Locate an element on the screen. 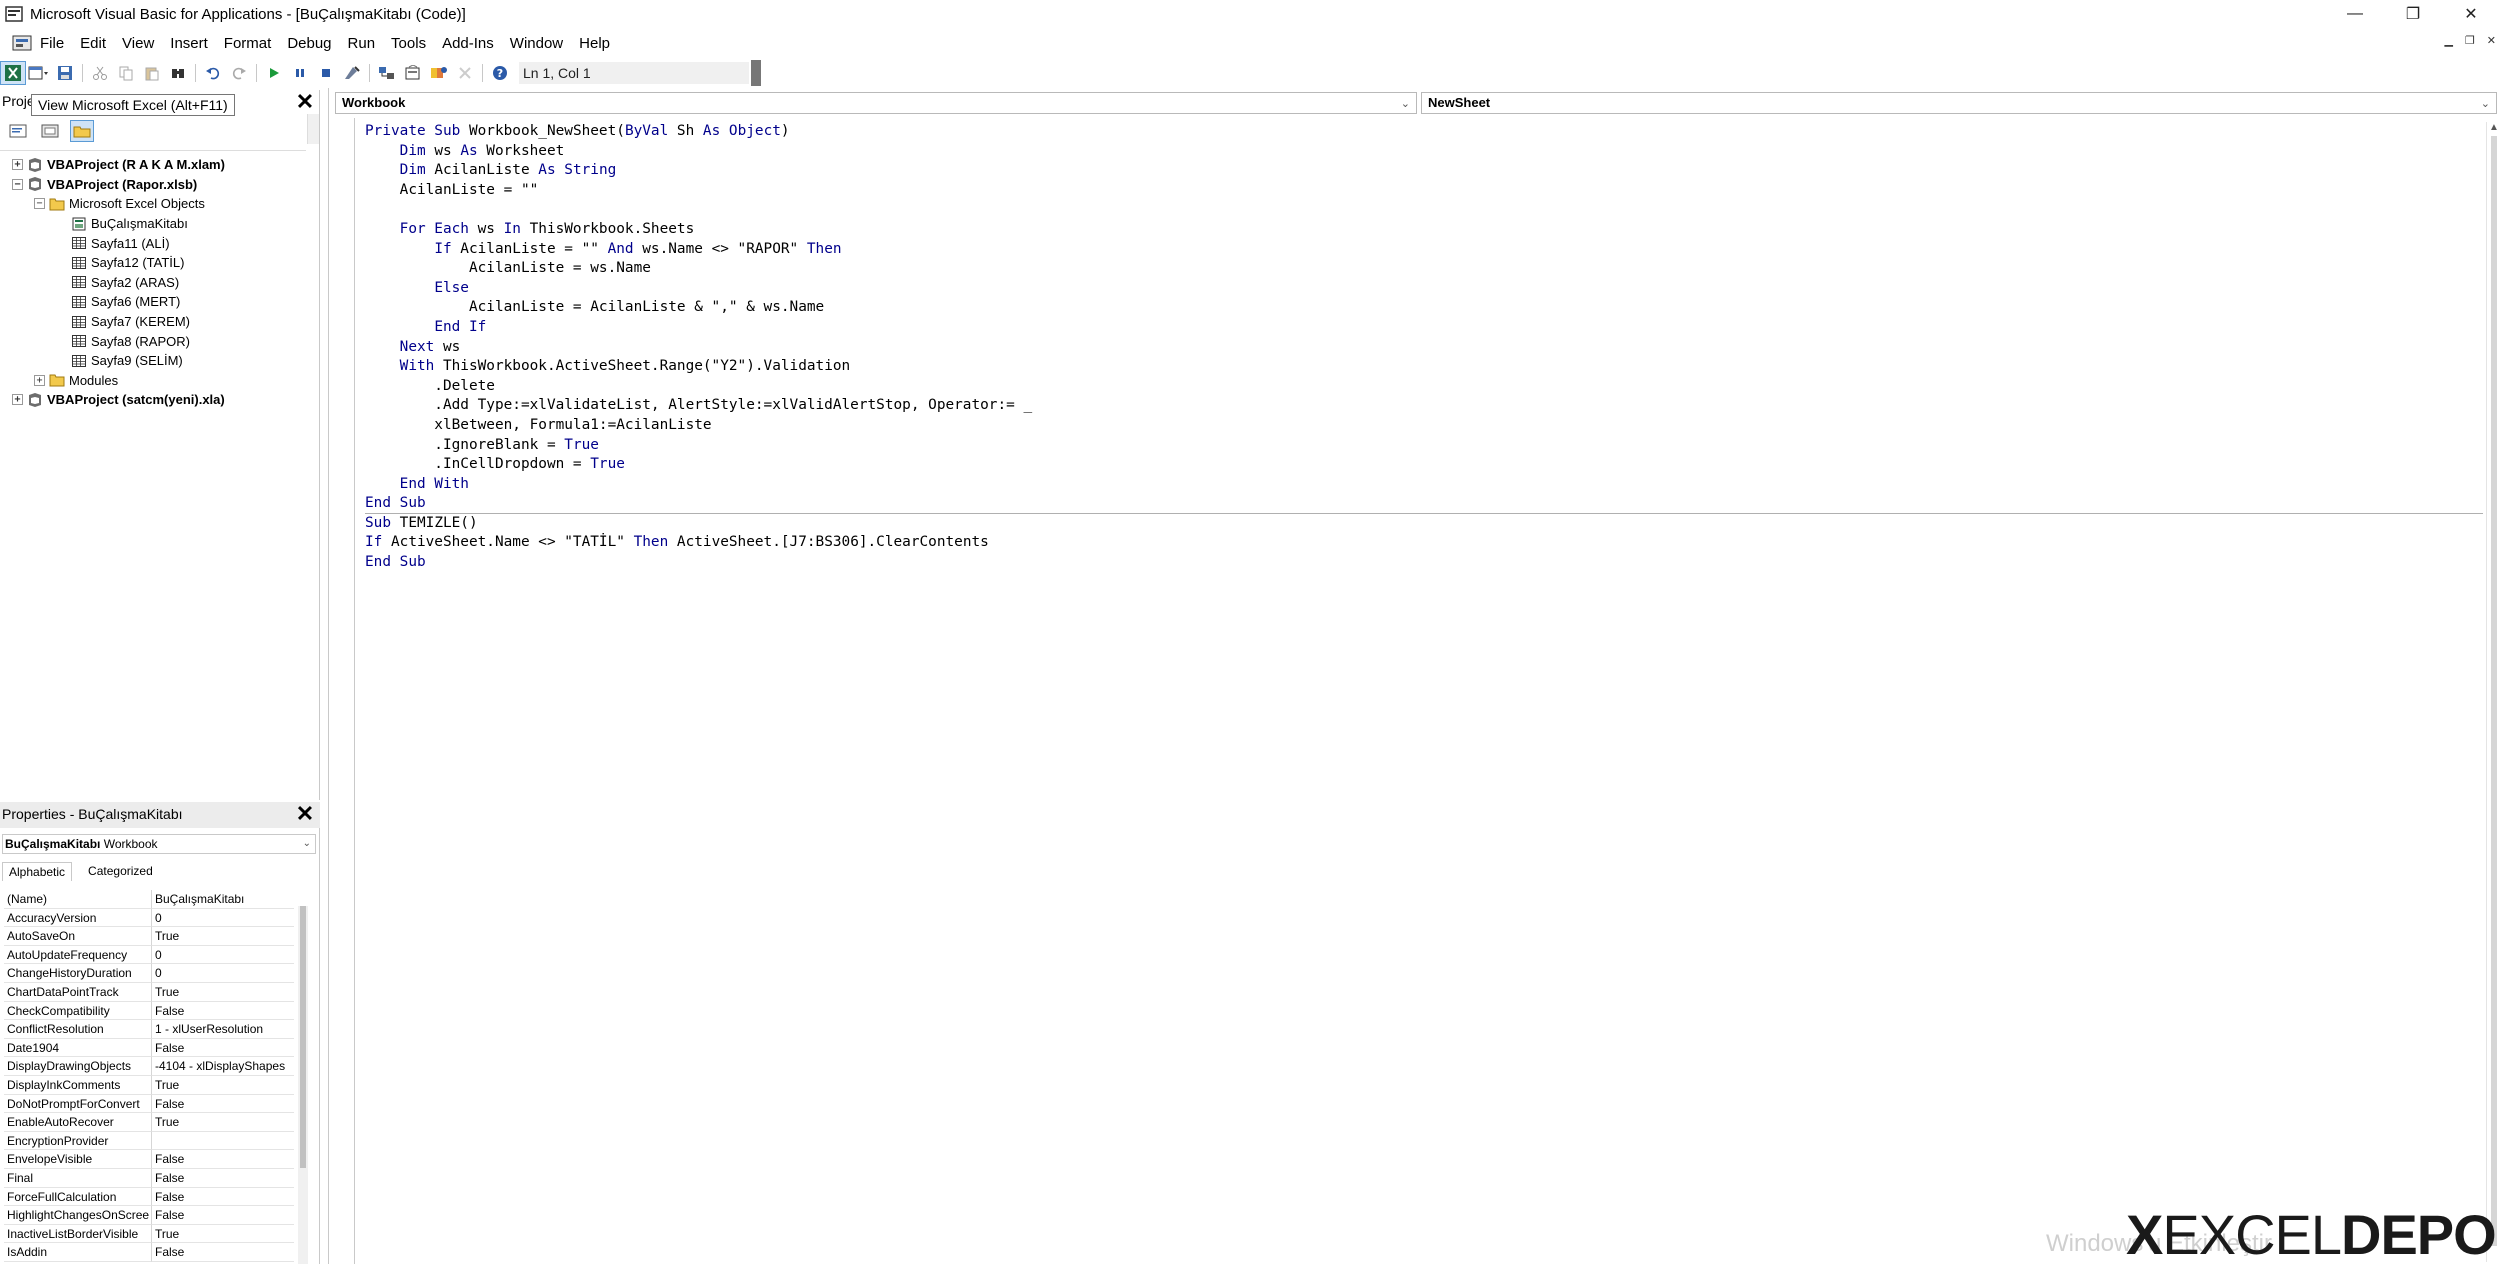 The image size is (2500, 1264). project-explorer-icon is located at coordinates (387, 73).